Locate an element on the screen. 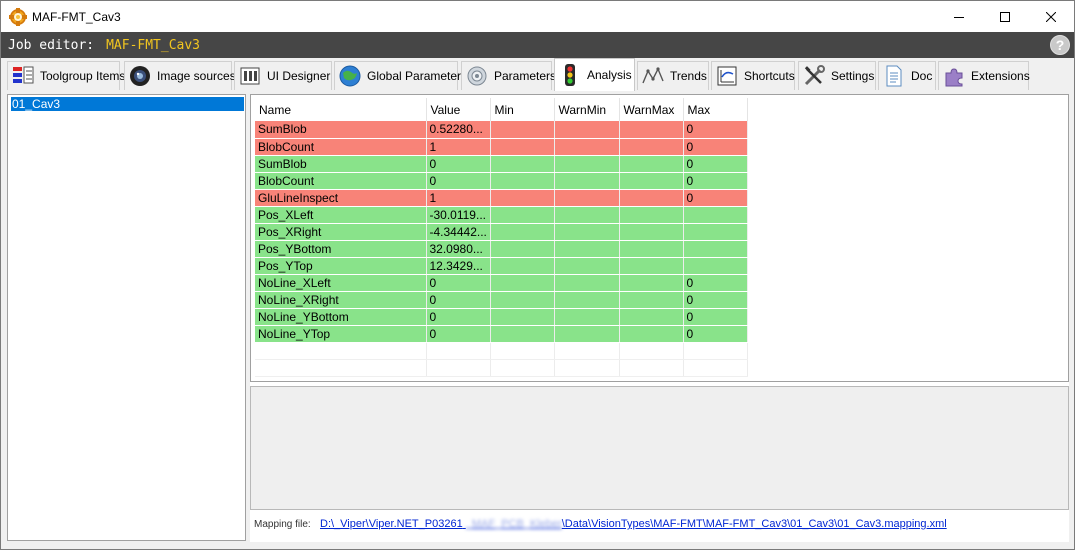 Image resolution: width=1075 pixels, height=550 pixels. cell-name: NoLine_YBottom is located at coordinates (341, 317).